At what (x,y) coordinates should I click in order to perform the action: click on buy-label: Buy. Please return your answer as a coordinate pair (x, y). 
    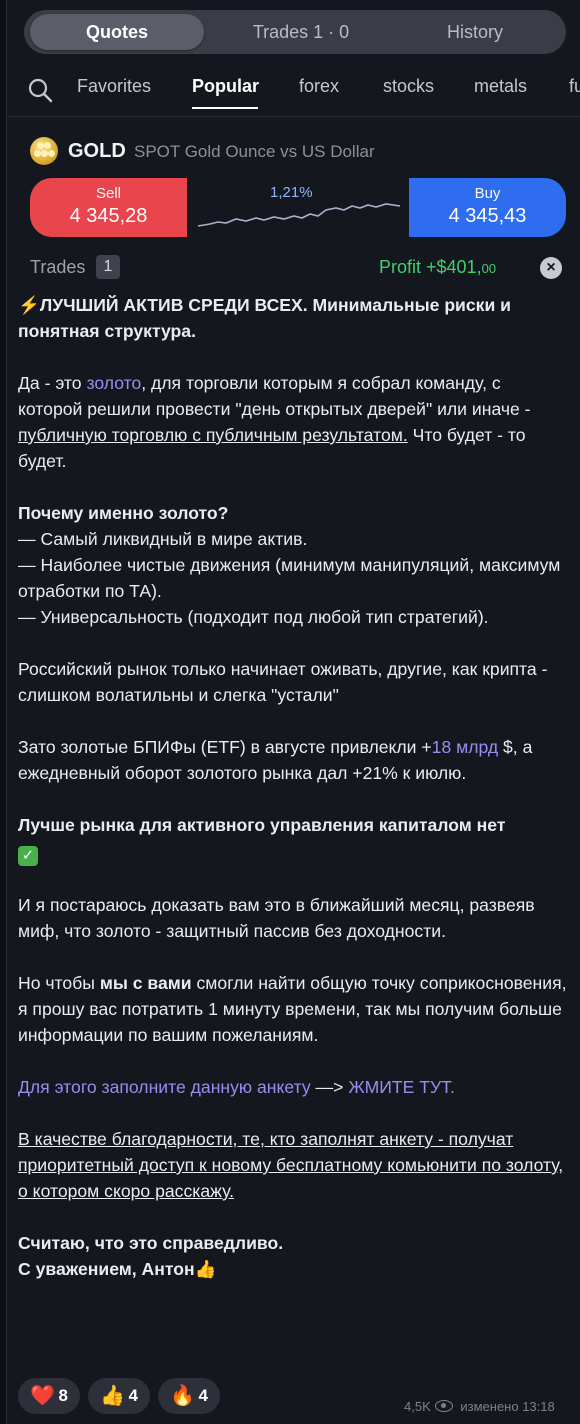
    Looking at the image, I should click on (487, 193).